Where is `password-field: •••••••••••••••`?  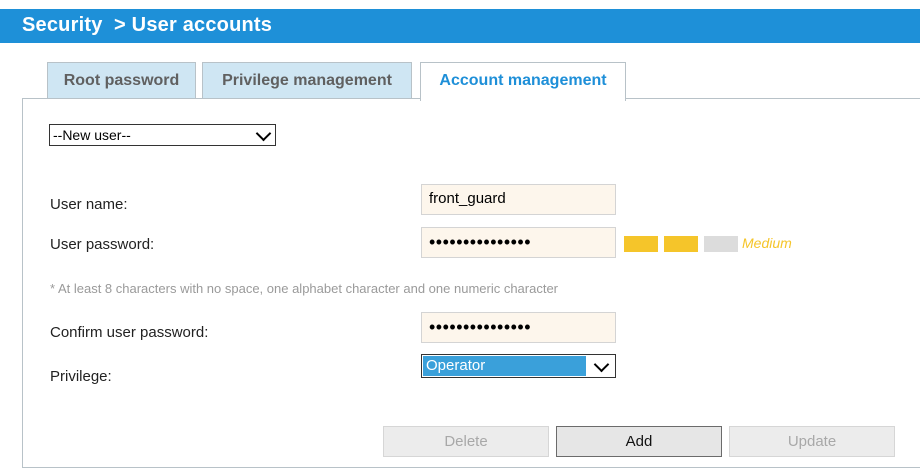
password-field: ••••••••••••••• is located at coordinates (518, 242).